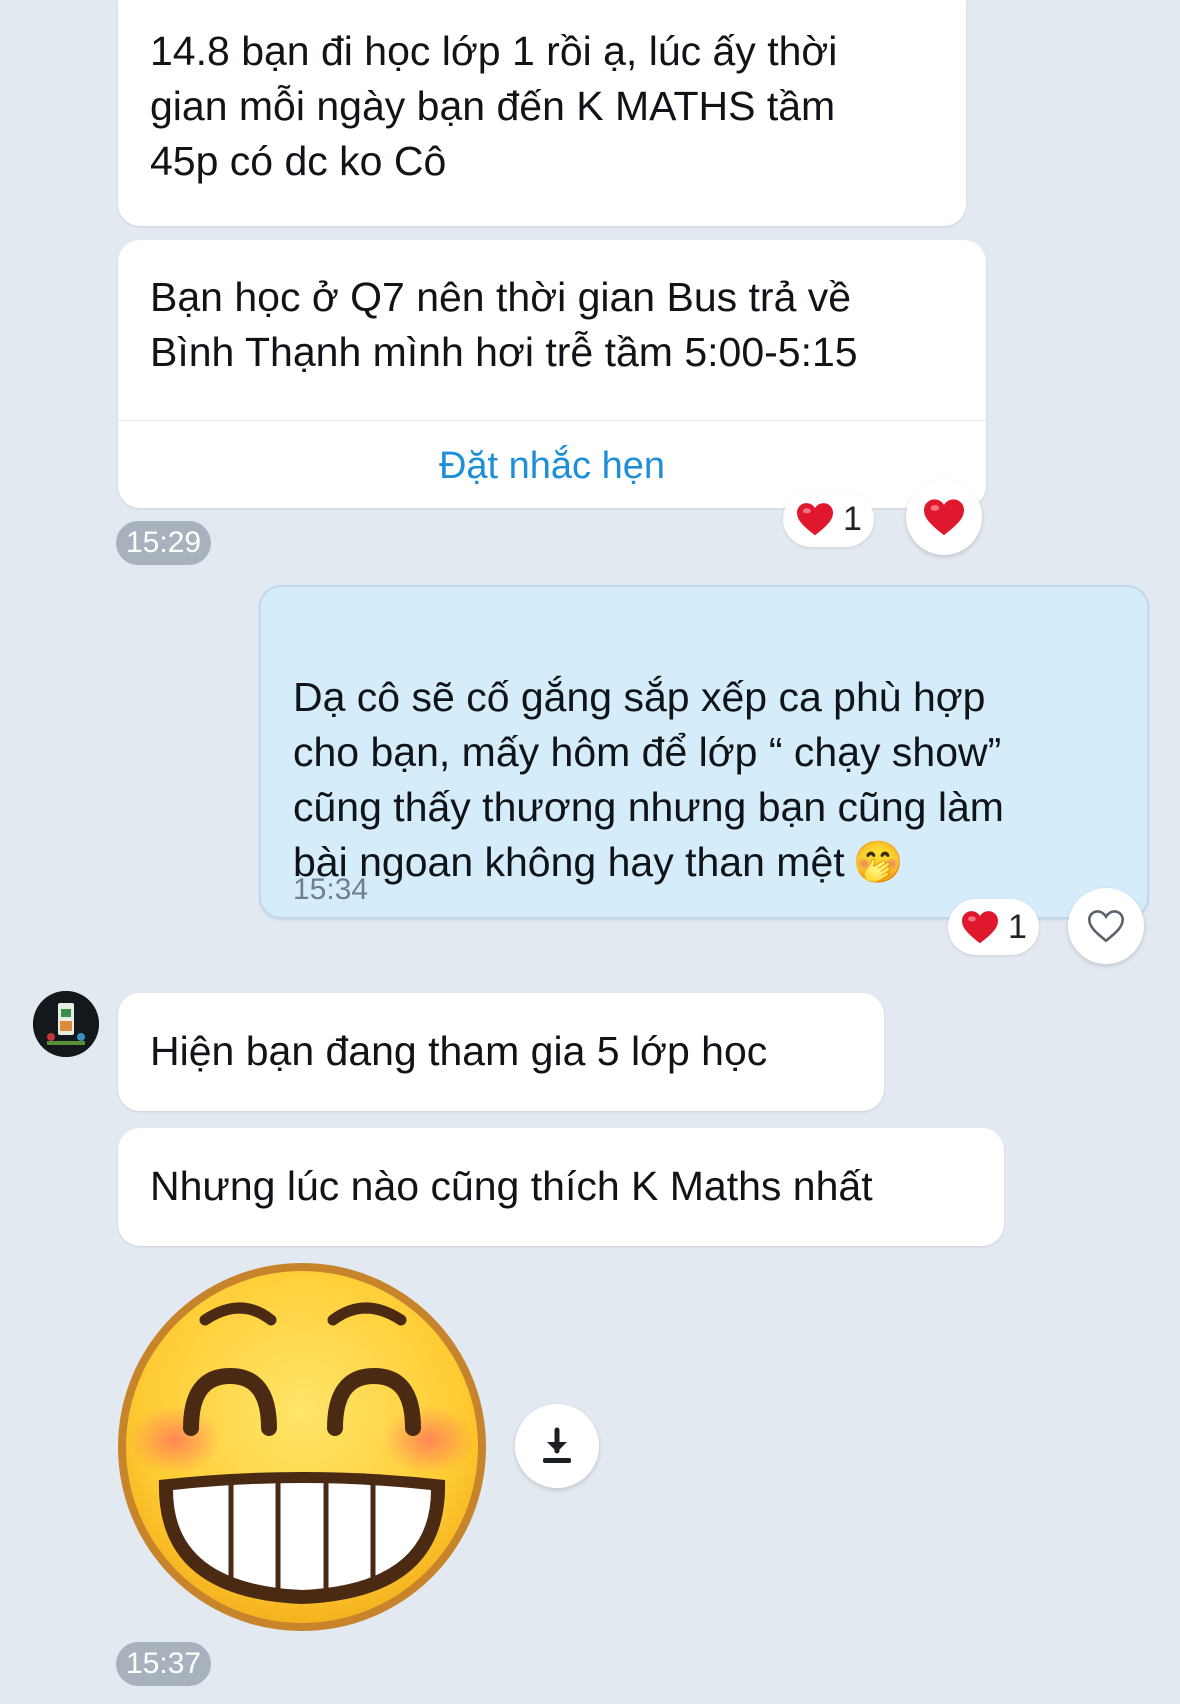 The width and height of the screenshot is (1180, 1704). What do you see at coordinates (164, 1664) in the screenshot?
I see `timestamp: 15:37` at bounding box center [164, 1664].